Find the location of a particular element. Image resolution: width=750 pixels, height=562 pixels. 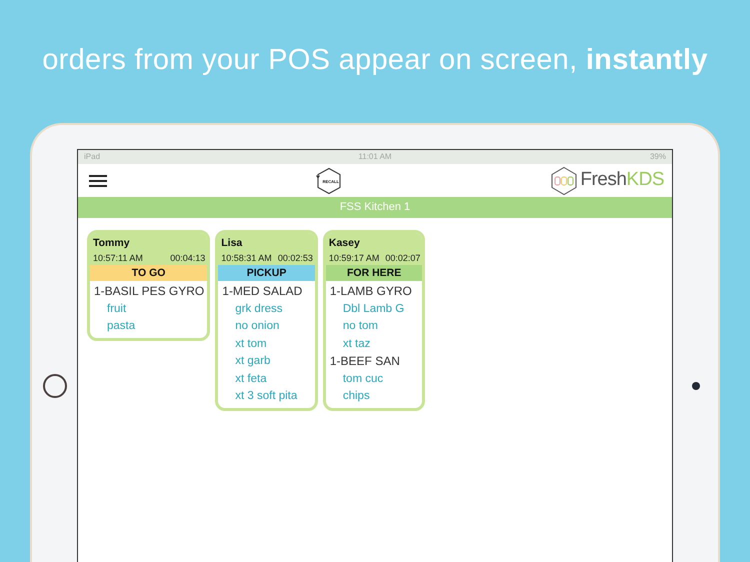

elapsed-time: 00:02:07 is located at coordinates (402, 258).